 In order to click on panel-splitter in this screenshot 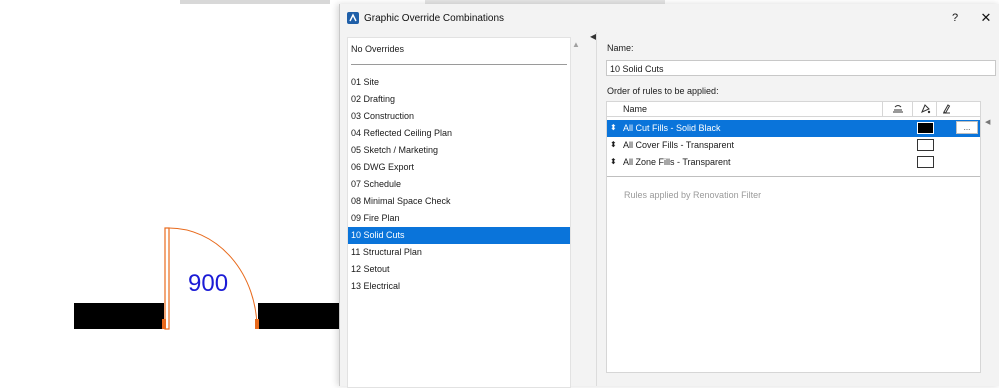, I will do `click(596, 209)`.